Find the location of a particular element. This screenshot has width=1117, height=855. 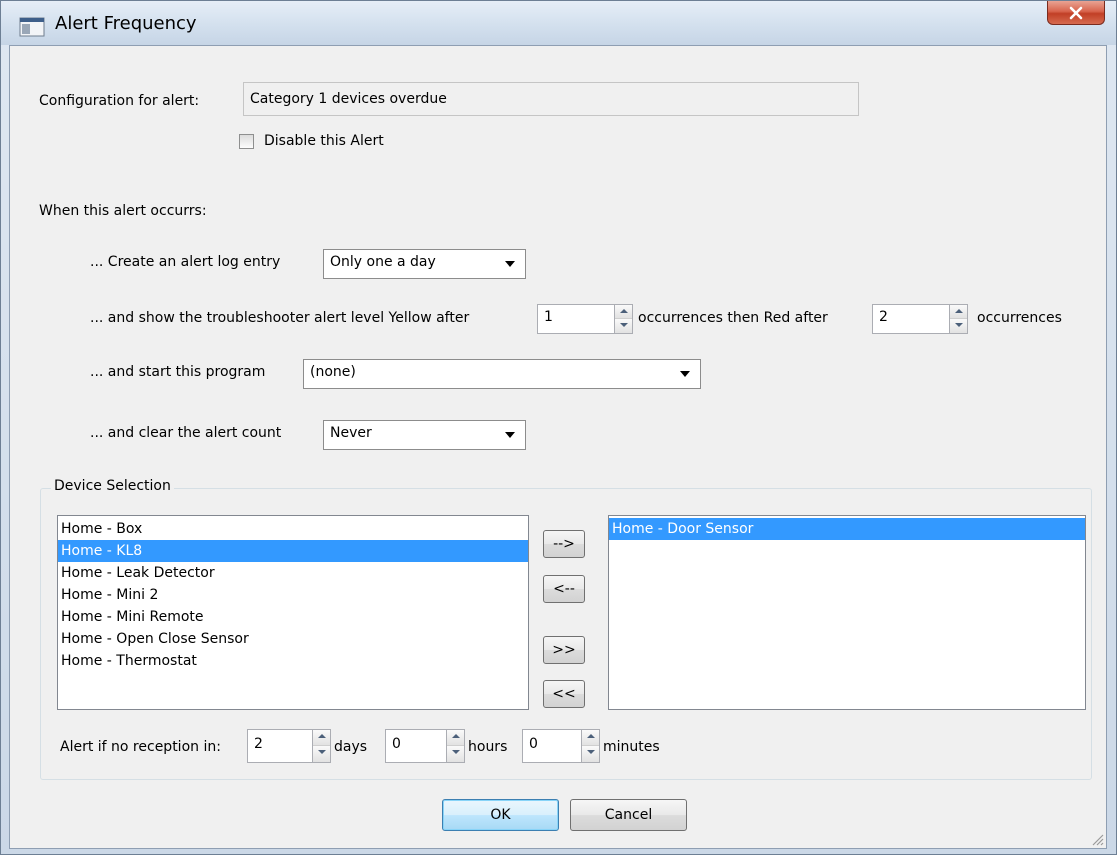

days-stepper-buttons is located at coordinates (322, 746).